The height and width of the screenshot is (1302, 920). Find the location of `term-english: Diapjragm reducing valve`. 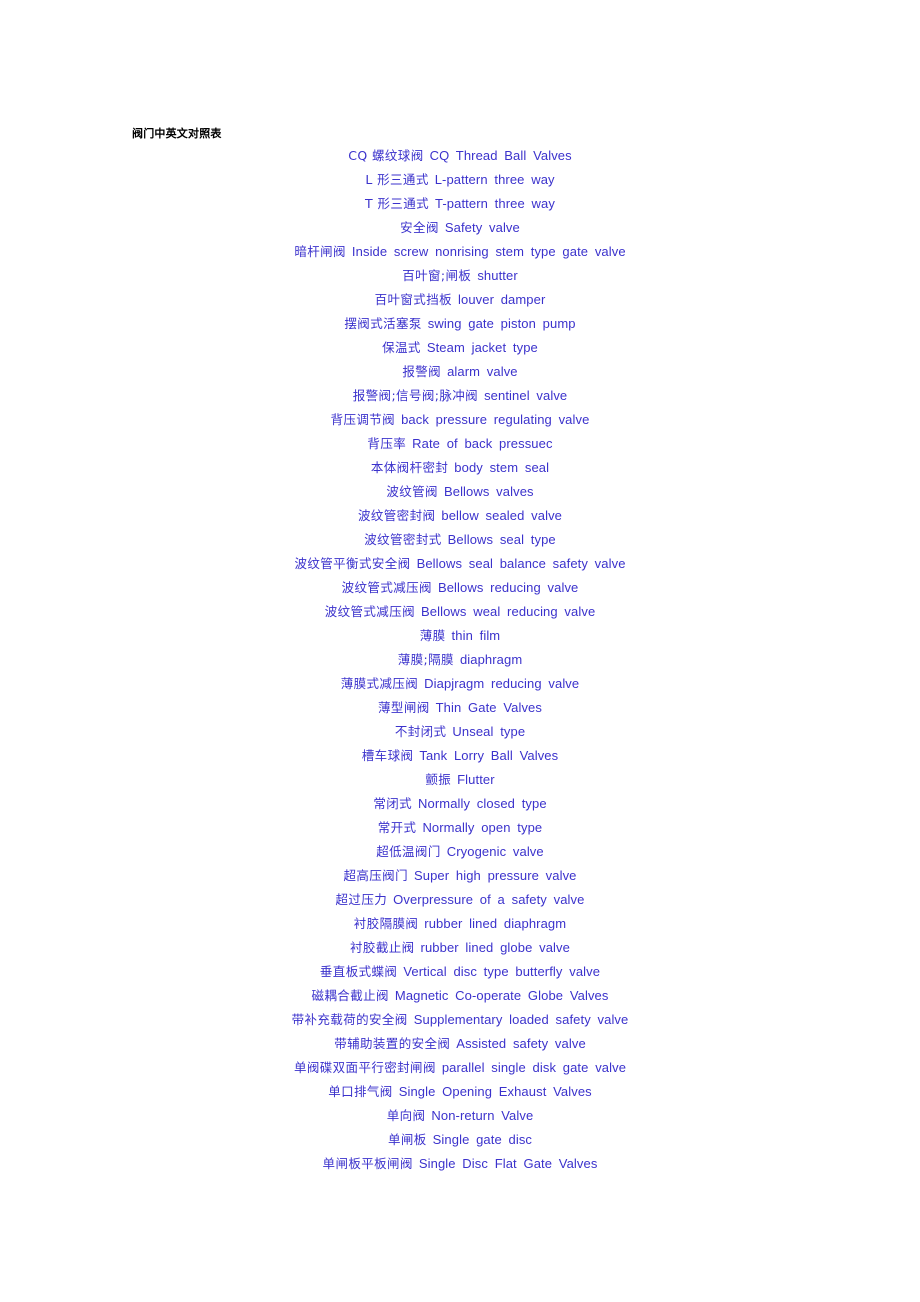

term-english: Diapjragm reducing valve is located at coordinates (502, 683).